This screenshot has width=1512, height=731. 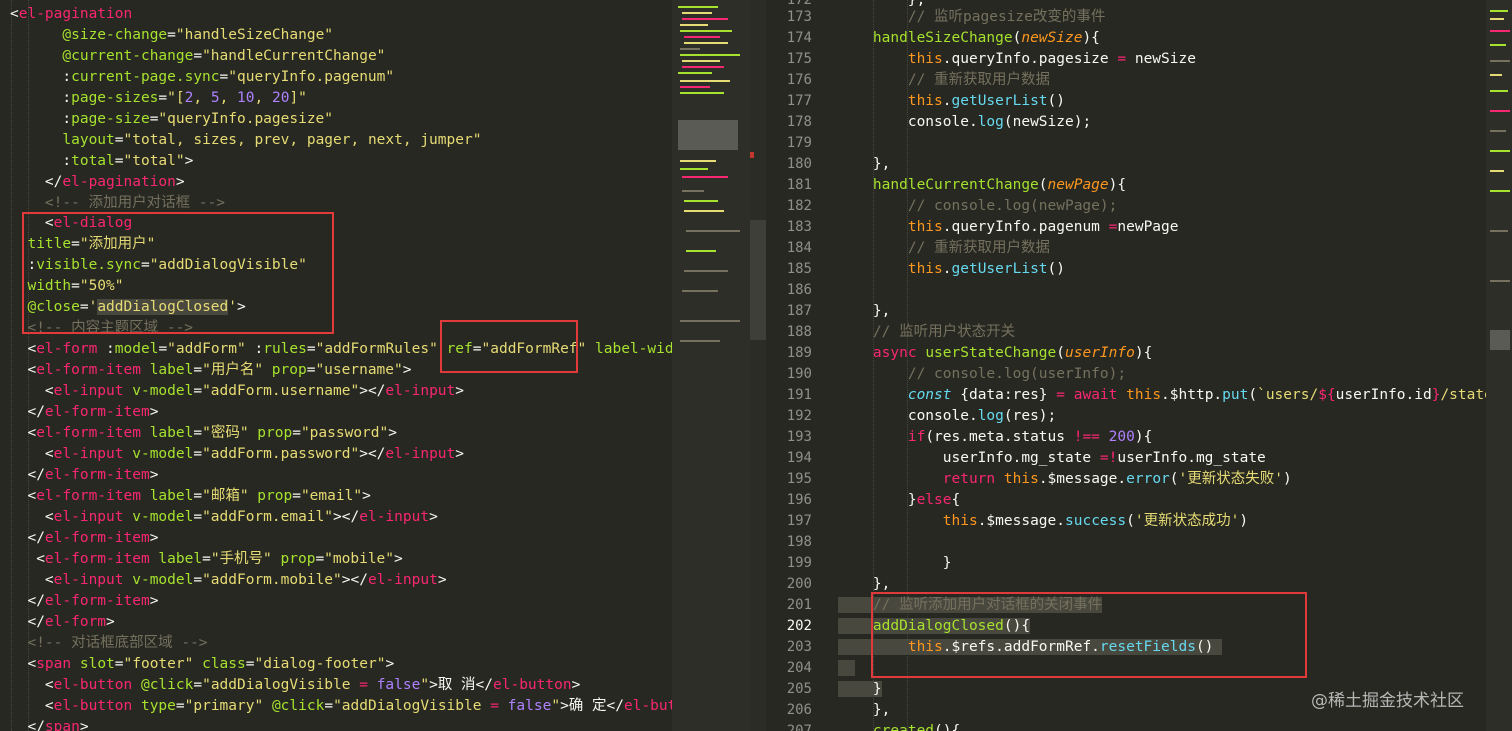 What do you see at coordinates (1012, 353) in the screenshot?
I see `code-line: async userStateChange(userInfo){` at bounding box center [1012, 353].